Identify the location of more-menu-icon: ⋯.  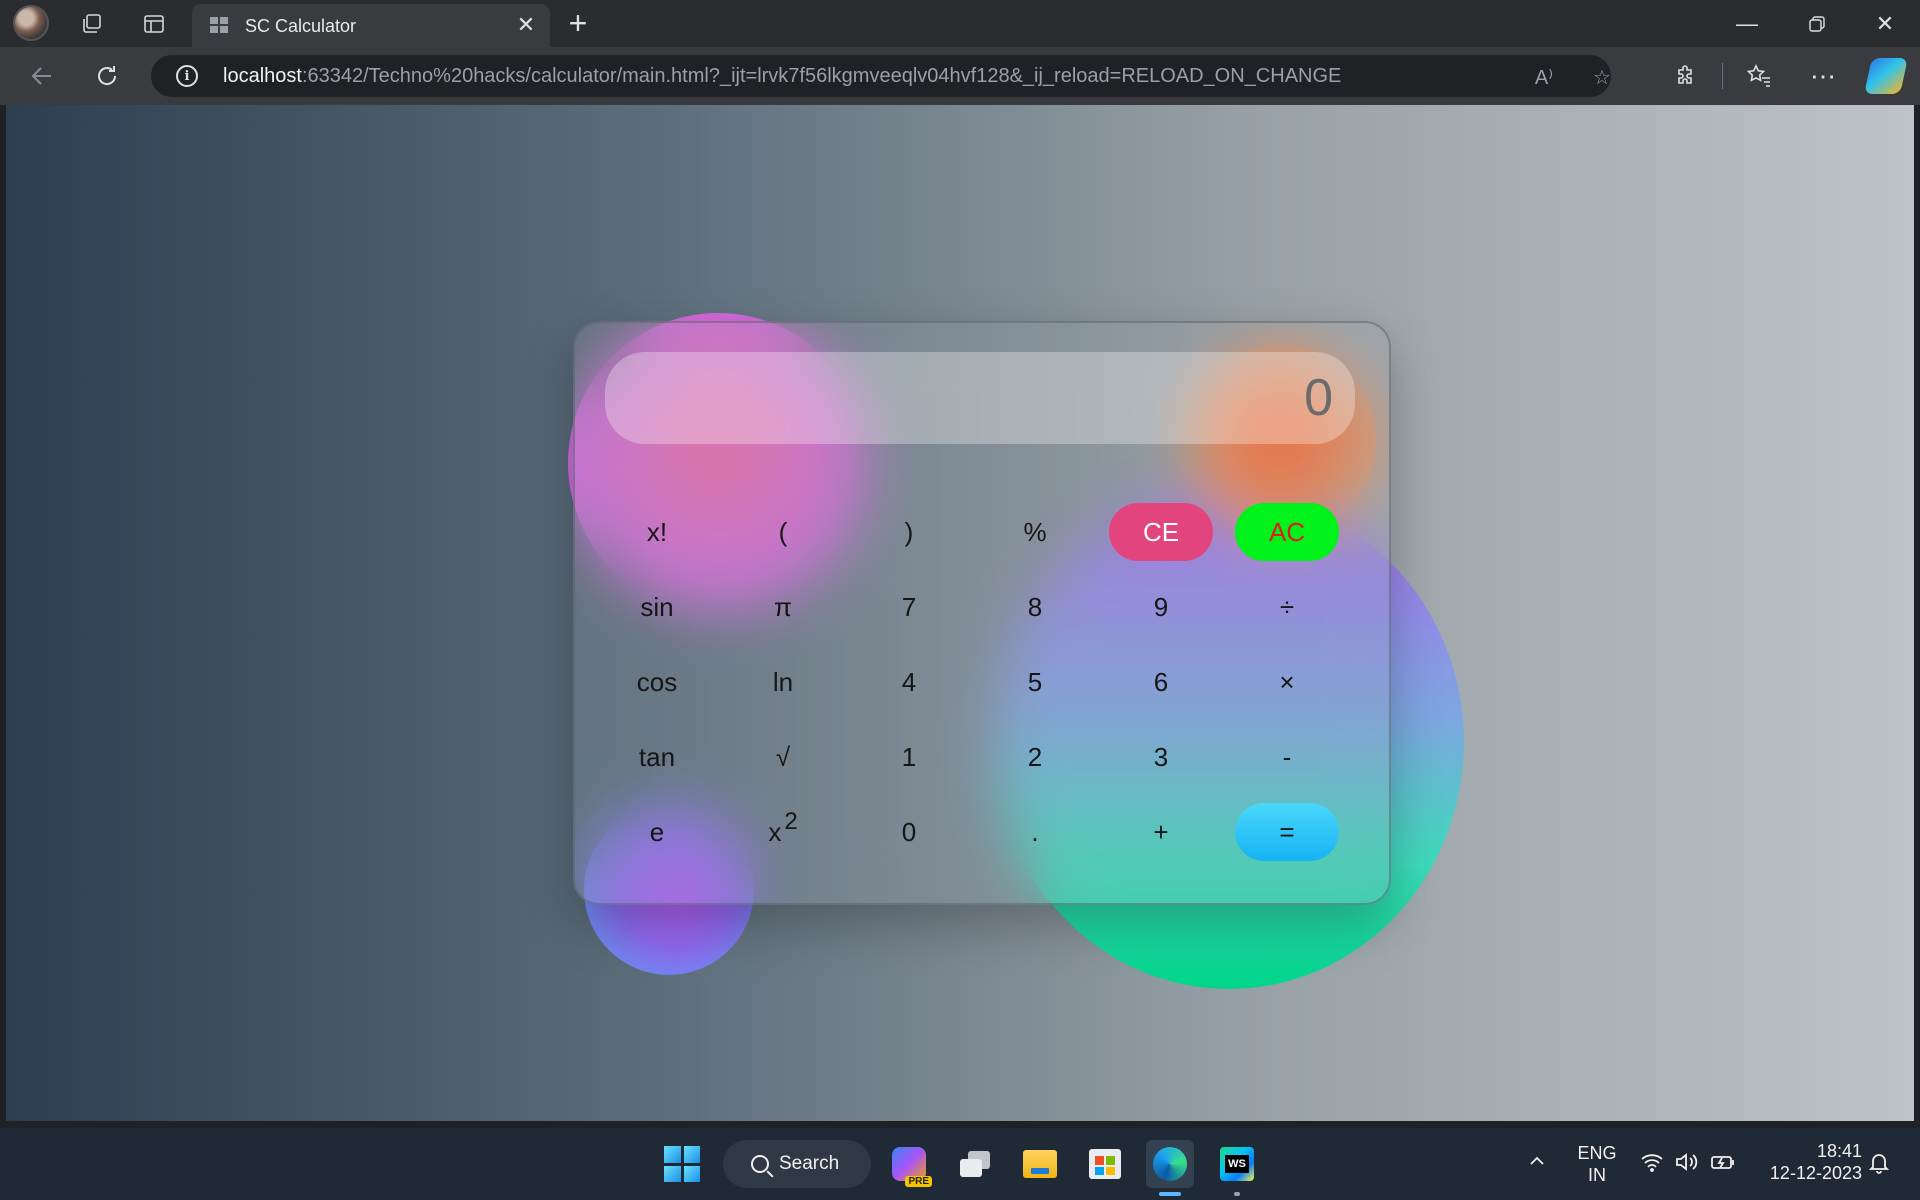
(1823, 76).